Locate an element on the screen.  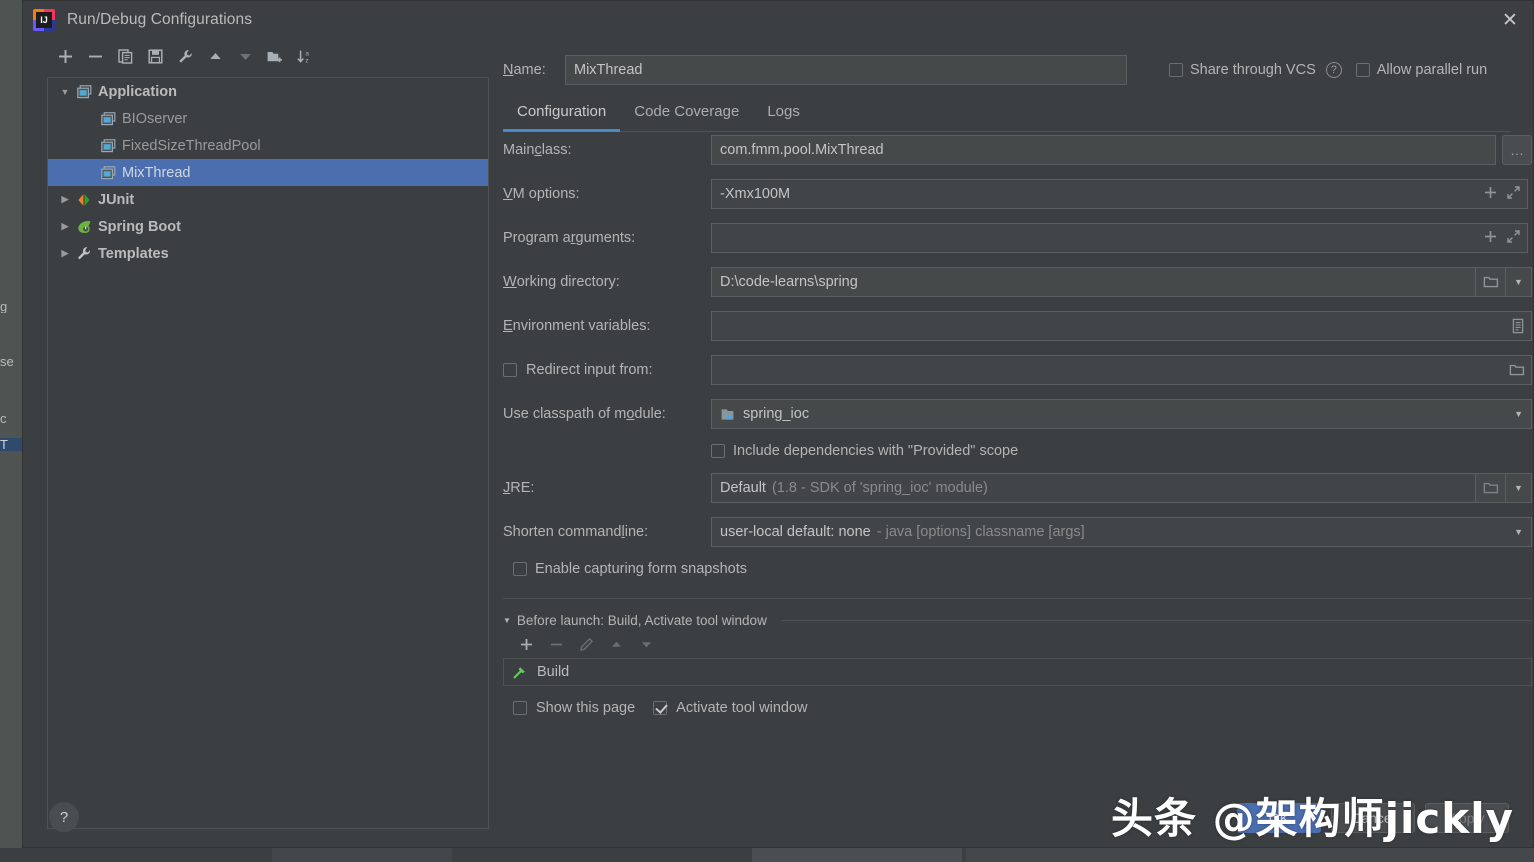
classpath-module-chevron-down-icon: ▼ is located at coordinates (1518, 414).